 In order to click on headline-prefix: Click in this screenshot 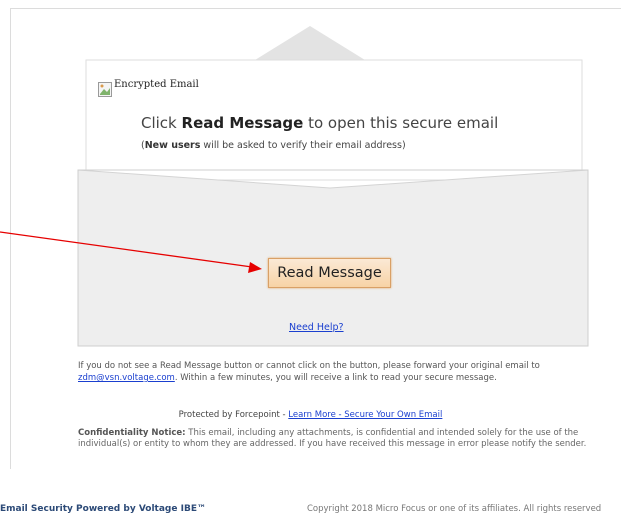, I will do `click(161, 123)`.